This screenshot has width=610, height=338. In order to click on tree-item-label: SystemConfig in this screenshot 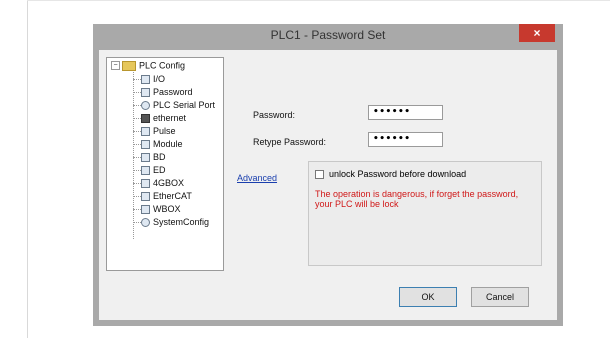, I will do `click(181, 222)`.